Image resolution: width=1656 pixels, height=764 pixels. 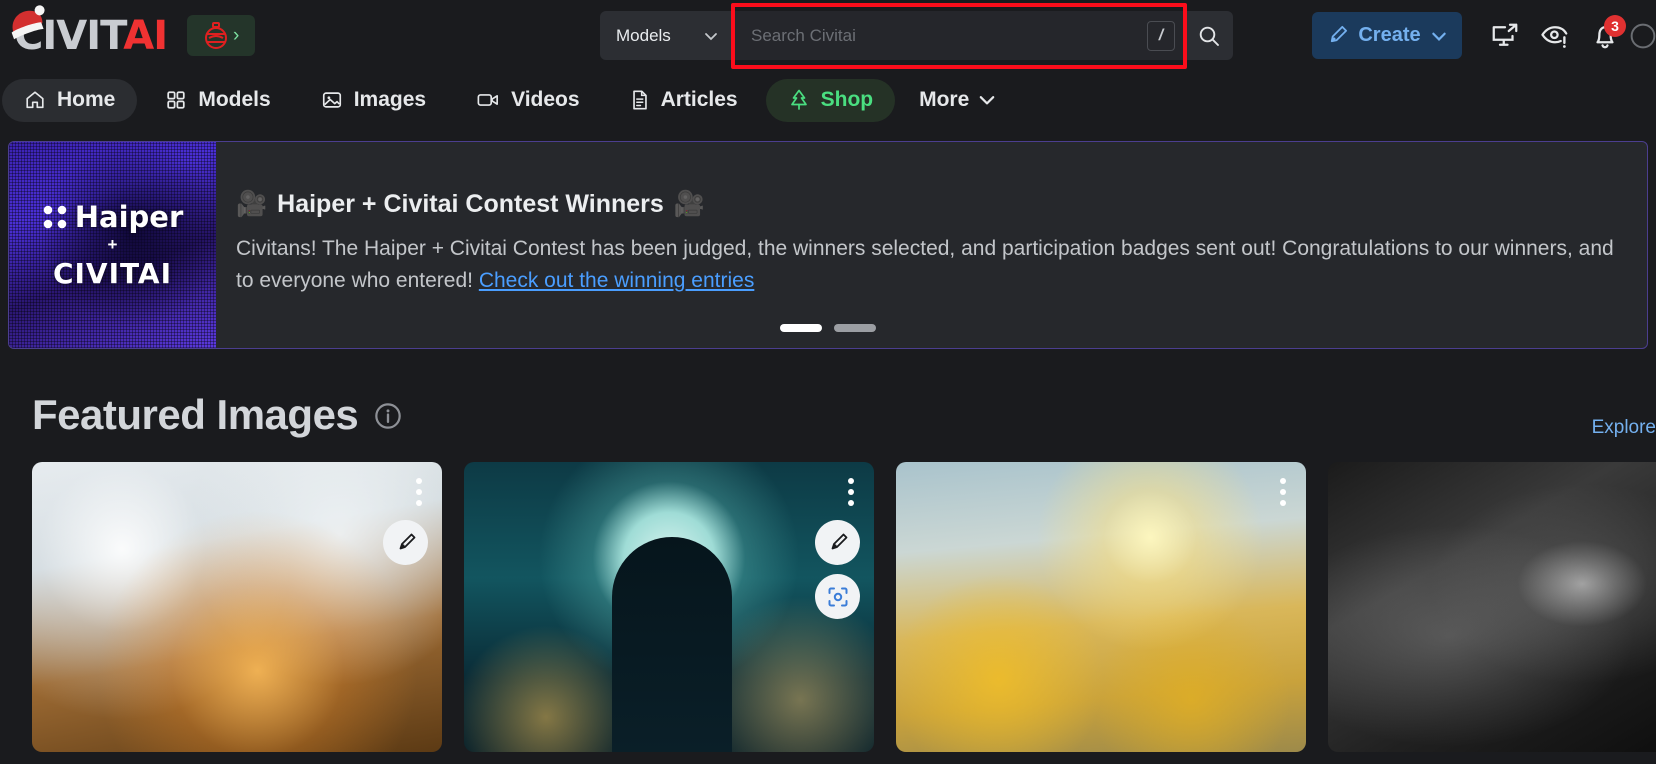 I want to click on page-title: Featured Images, so click(x=195, y=414).